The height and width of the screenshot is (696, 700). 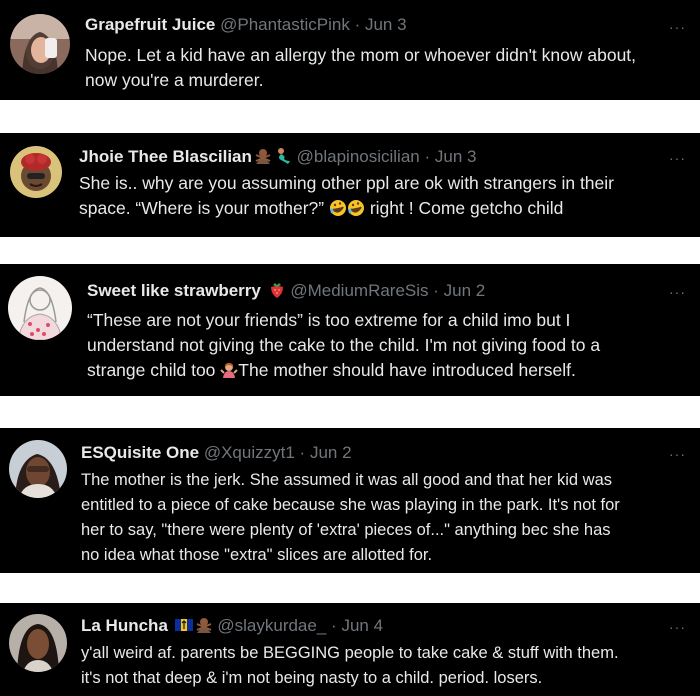 I want to click on user-handle: @slaykurdae_, so click(x=271, y=625).